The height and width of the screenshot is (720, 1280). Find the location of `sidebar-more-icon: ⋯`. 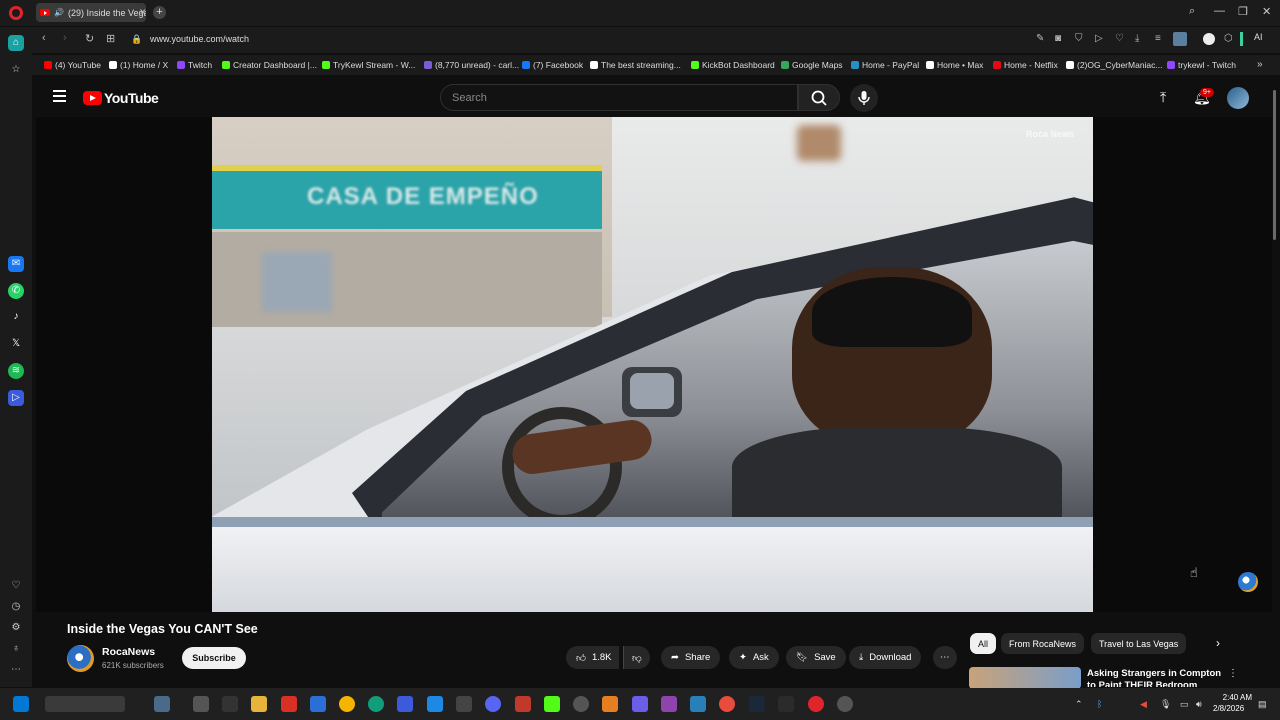

sidebar-more-icon: ⋯ is located at coordinates (16, 670).